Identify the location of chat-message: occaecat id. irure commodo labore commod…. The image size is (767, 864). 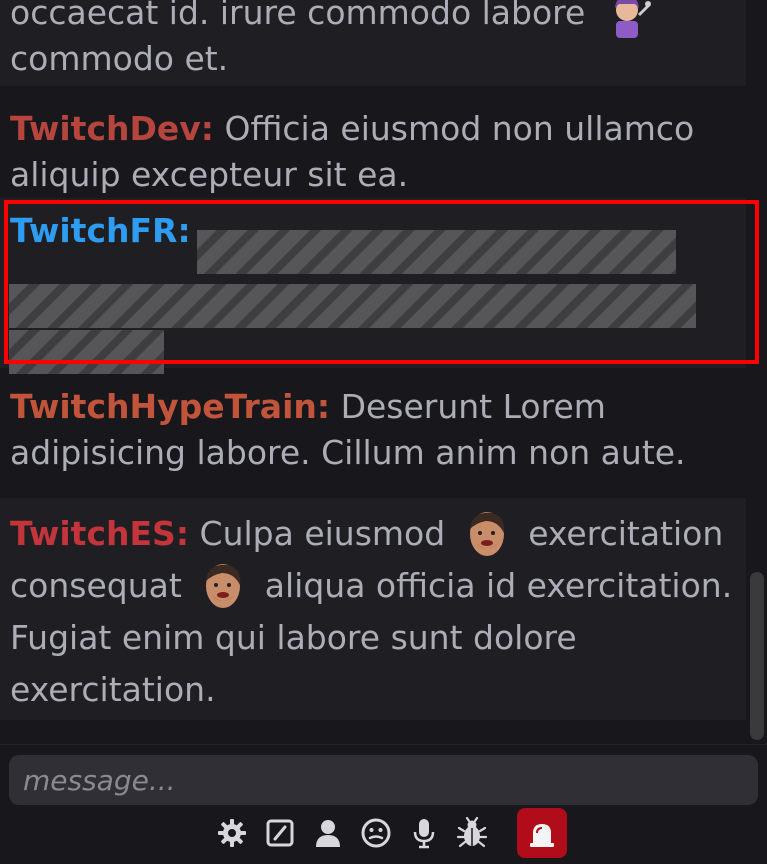
(373, 43).